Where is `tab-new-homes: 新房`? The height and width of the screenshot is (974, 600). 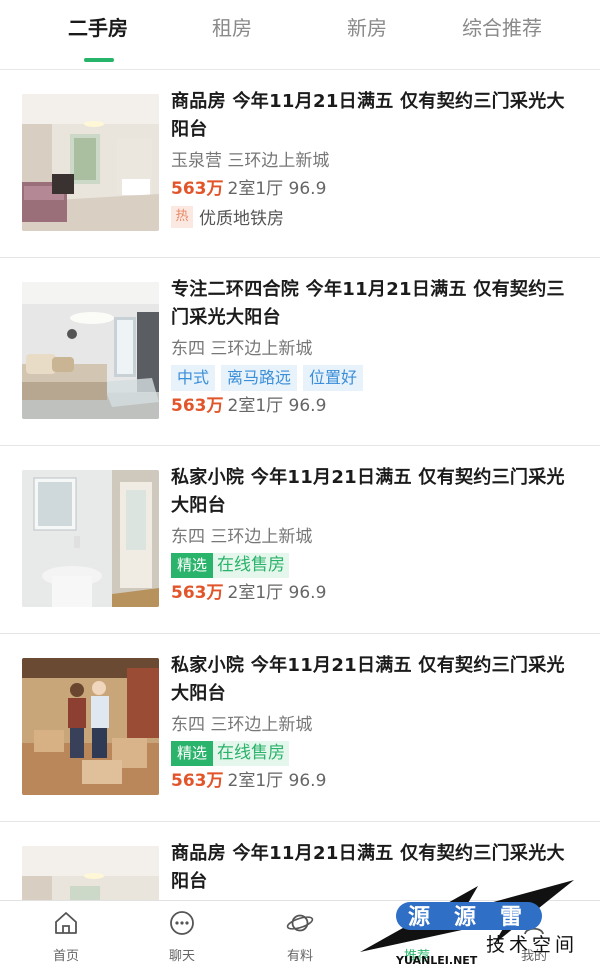
tab-new-homes: 新房 is located at coordinates (367, 26).